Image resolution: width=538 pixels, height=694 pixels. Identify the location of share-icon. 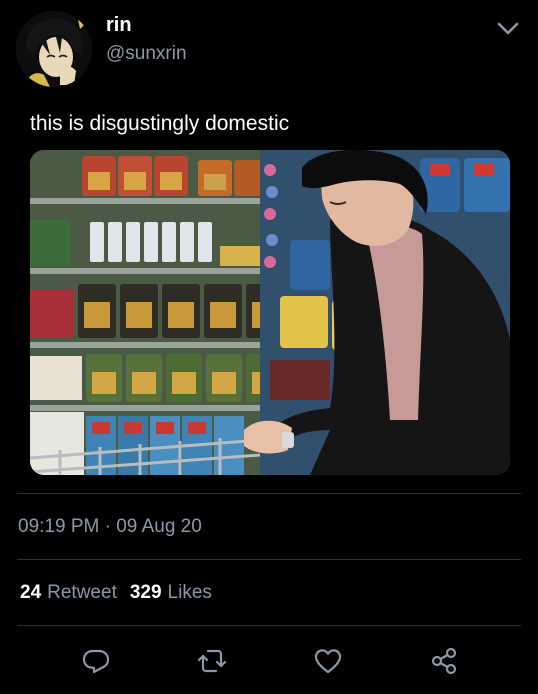
(444, 661).